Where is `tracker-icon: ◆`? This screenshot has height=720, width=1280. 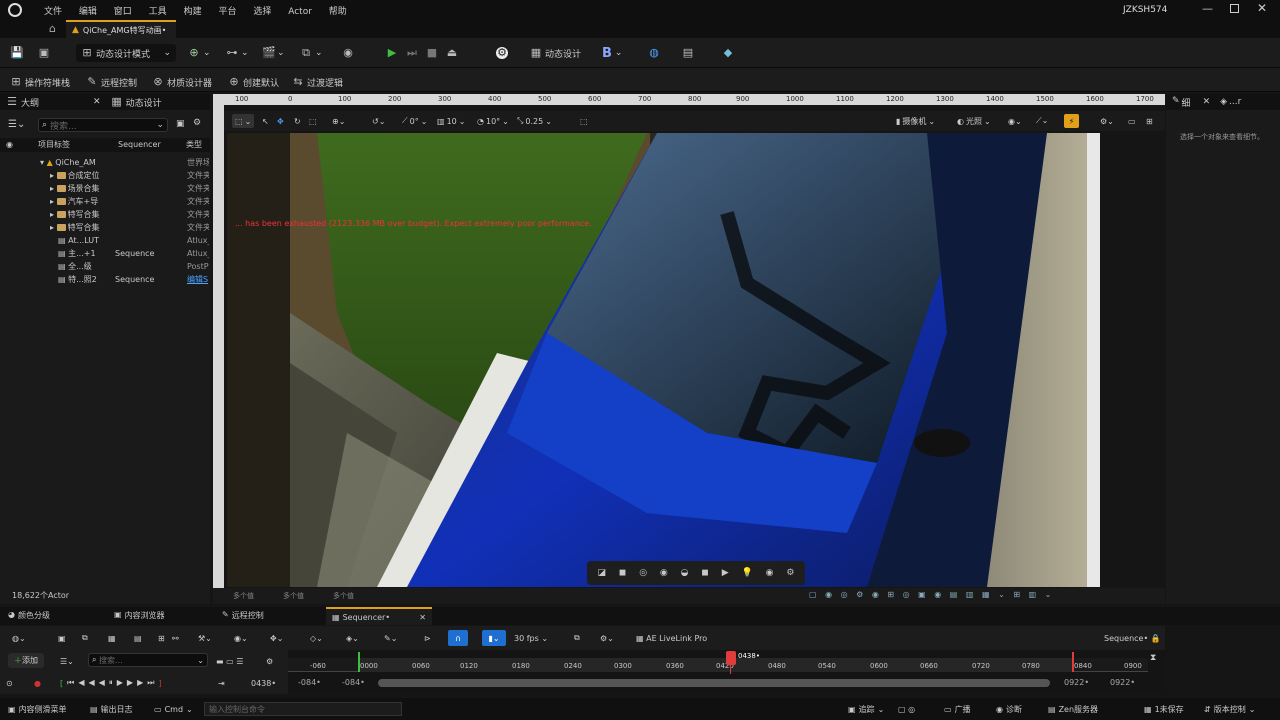
tracker-icon: ◆ is located at coordinates (728, 53).